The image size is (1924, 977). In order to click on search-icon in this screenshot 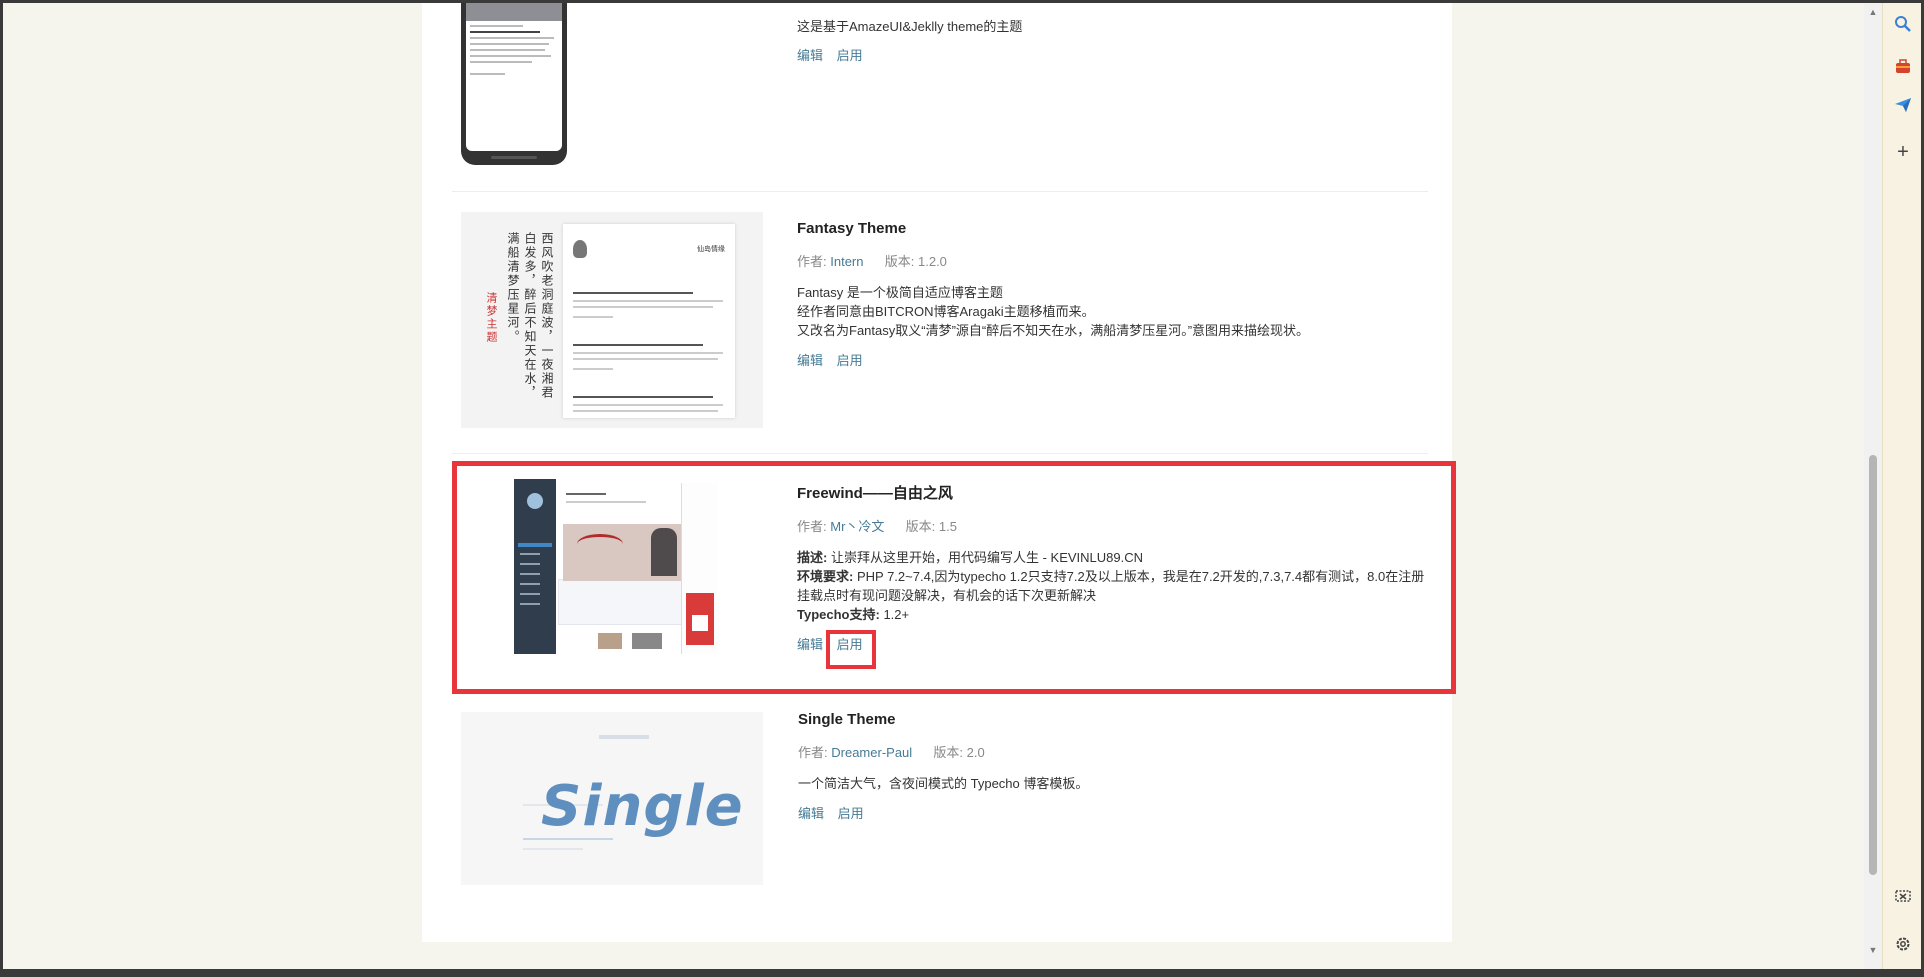, I will do `click(1903, 26)`.